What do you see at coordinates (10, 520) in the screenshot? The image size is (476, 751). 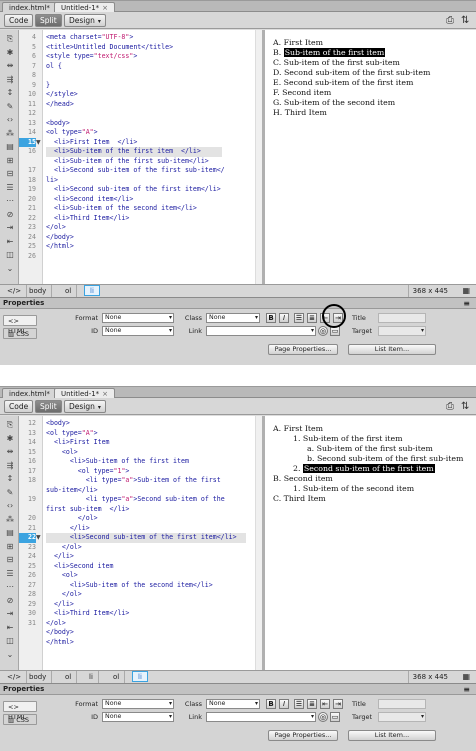 I see `line-numbers-icon: ⁂` at bounding box center [10, 520].